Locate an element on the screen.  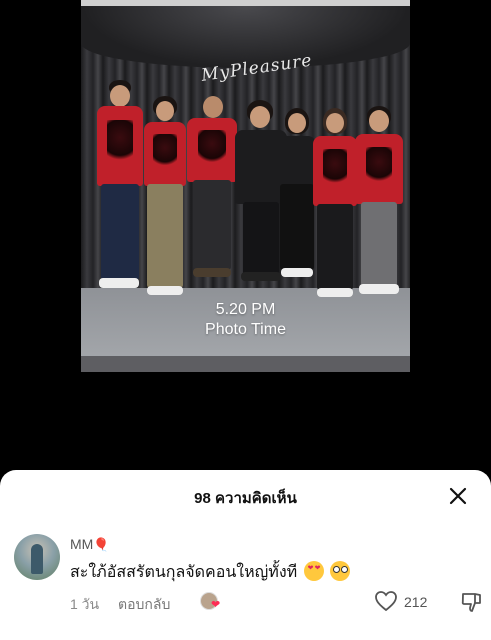
dislike-button is located at coordinates (472, 602).